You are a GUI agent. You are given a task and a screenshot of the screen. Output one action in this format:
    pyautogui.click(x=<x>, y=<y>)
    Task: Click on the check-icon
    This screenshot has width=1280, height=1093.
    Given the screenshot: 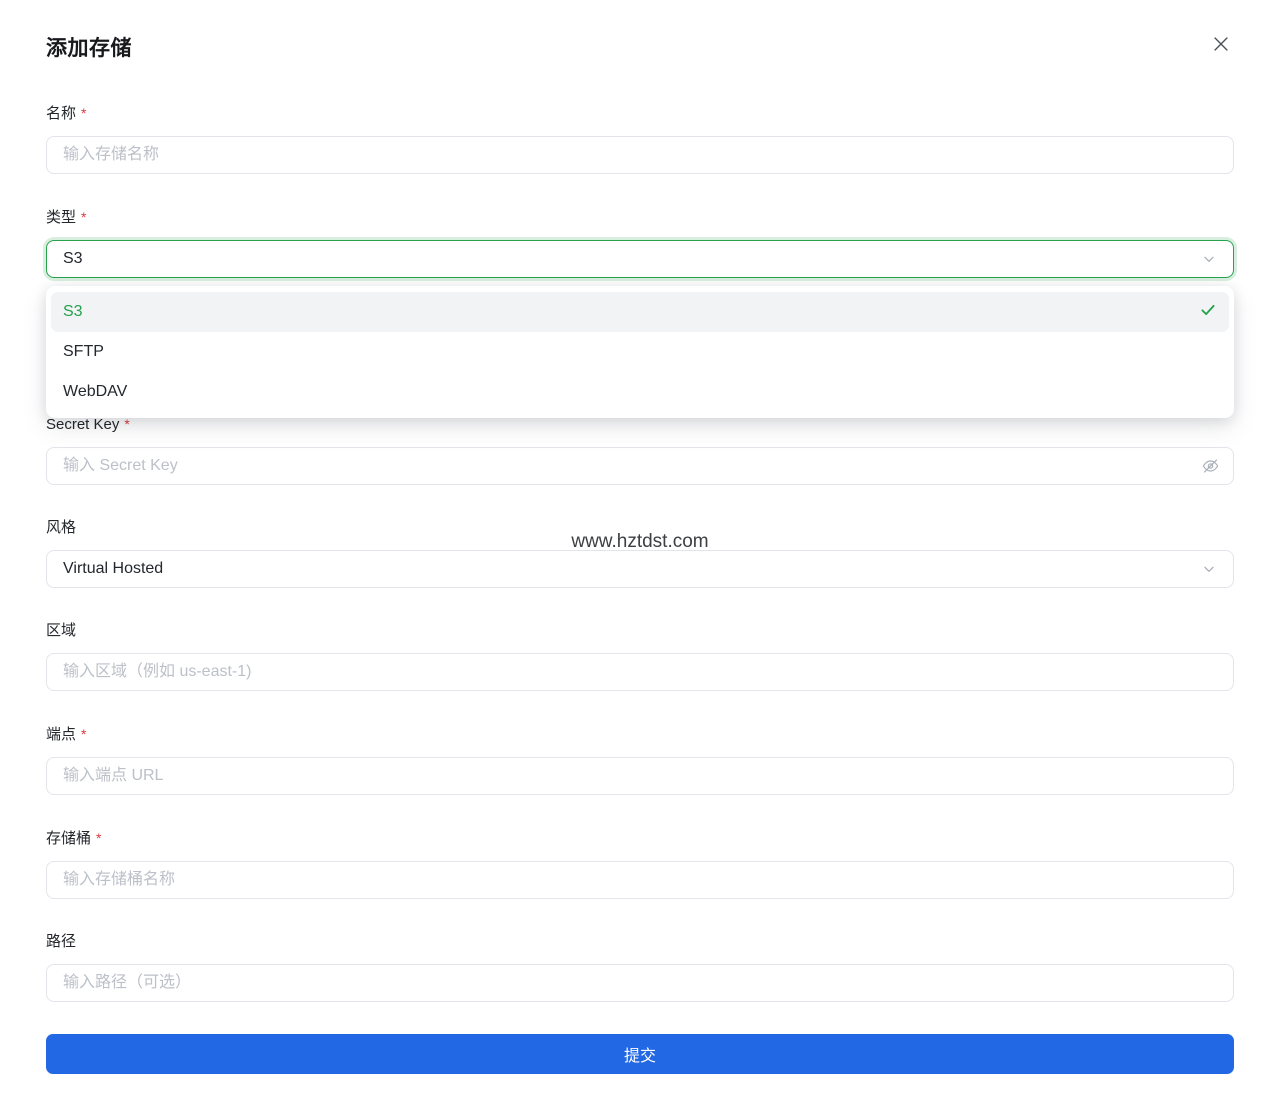 What is the action you would take?
    pyautogui.click(x=1208, y=312)
    